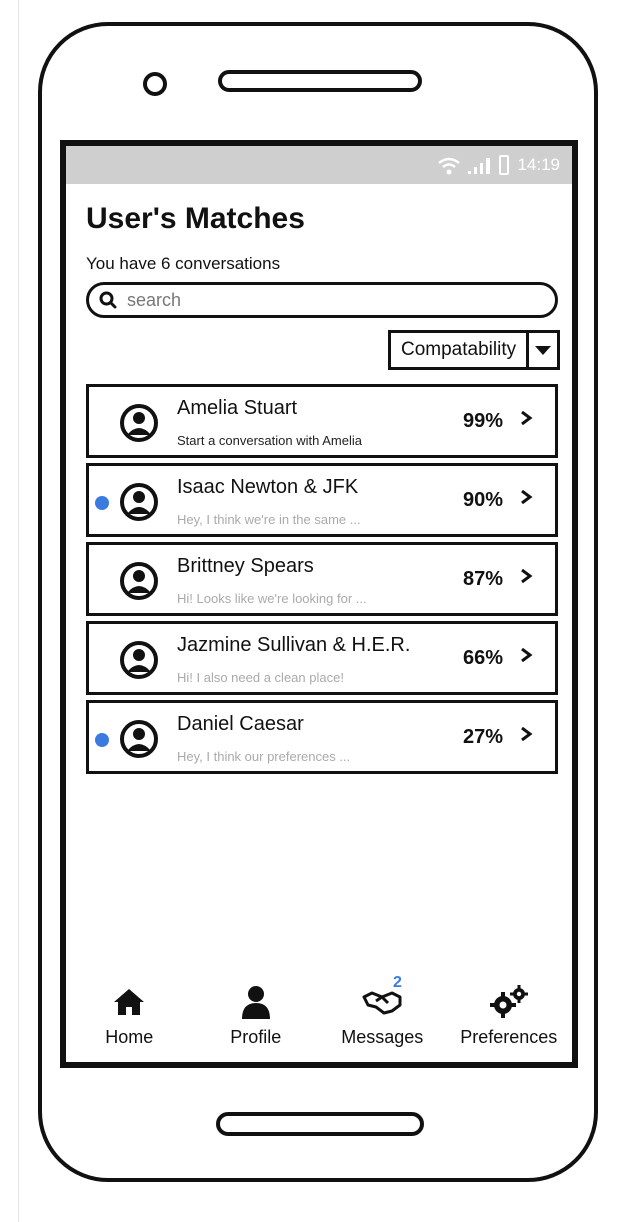  Describe the element at coordinates (129, 1017) in the screenshot. I see `nav-home: Home` at that location.